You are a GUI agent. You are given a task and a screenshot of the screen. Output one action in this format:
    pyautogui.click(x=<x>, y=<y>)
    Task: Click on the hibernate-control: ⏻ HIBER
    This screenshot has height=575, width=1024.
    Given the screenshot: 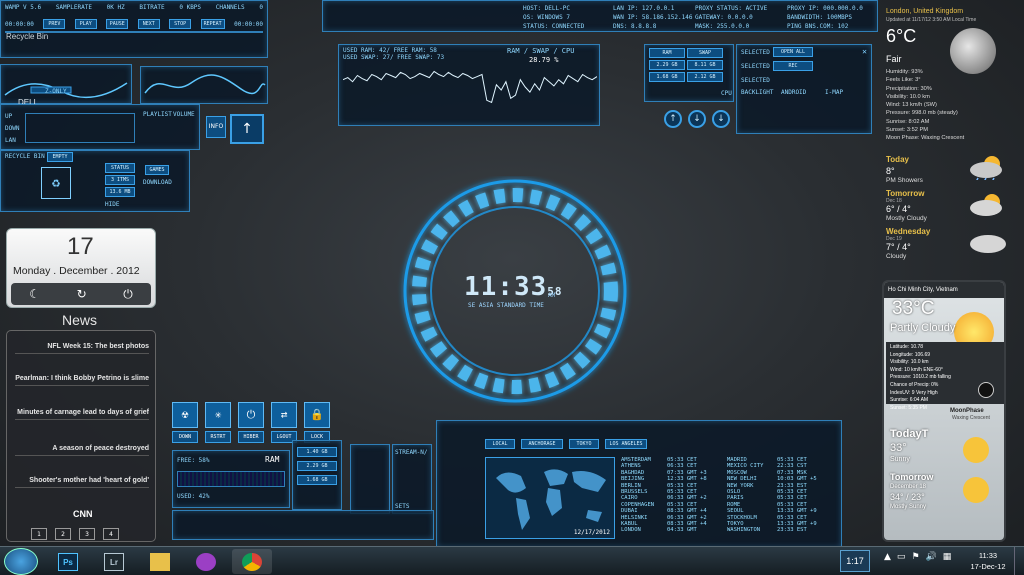 What is the action you would take?
    pyautogui.click(x=251, y=424)
    